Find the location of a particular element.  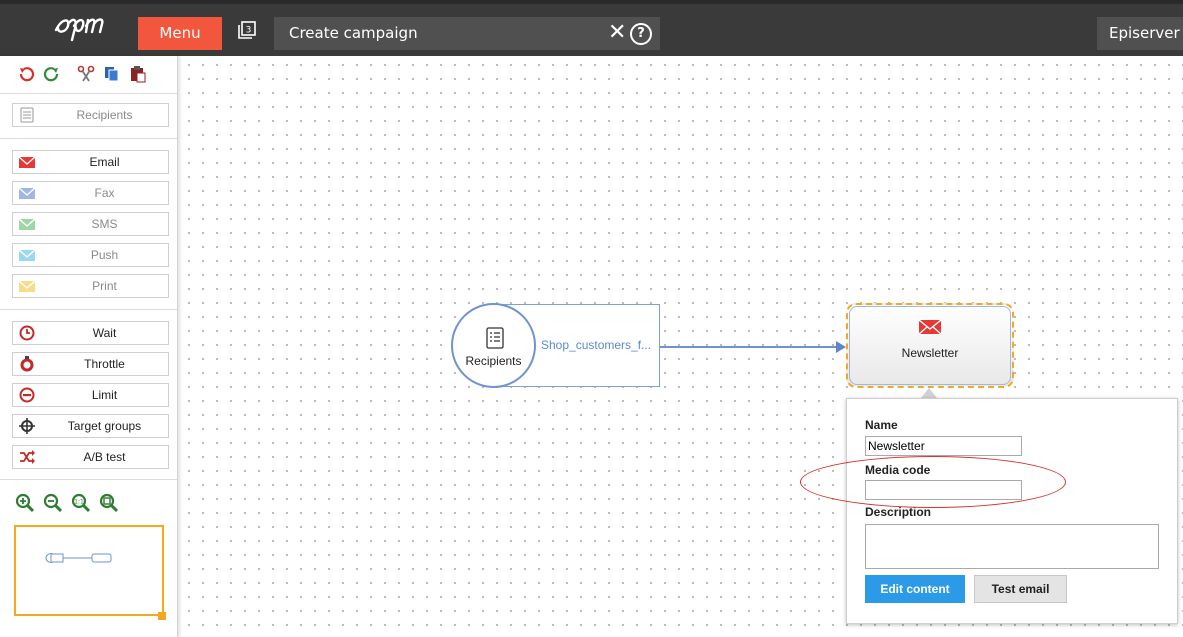

toolbox-push: Push is located at coordinates (90, 255).